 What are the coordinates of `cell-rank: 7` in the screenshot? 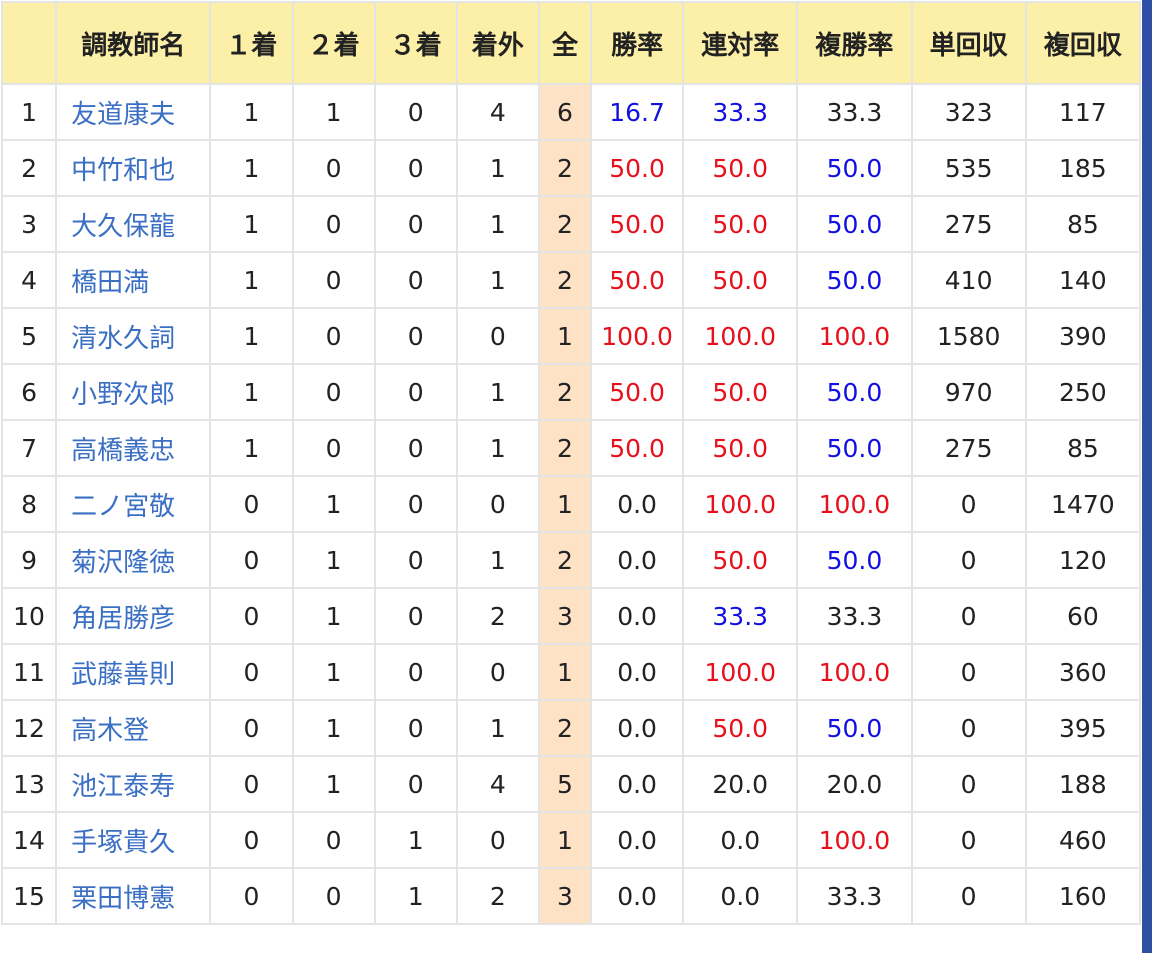 It's located at (29, 448).